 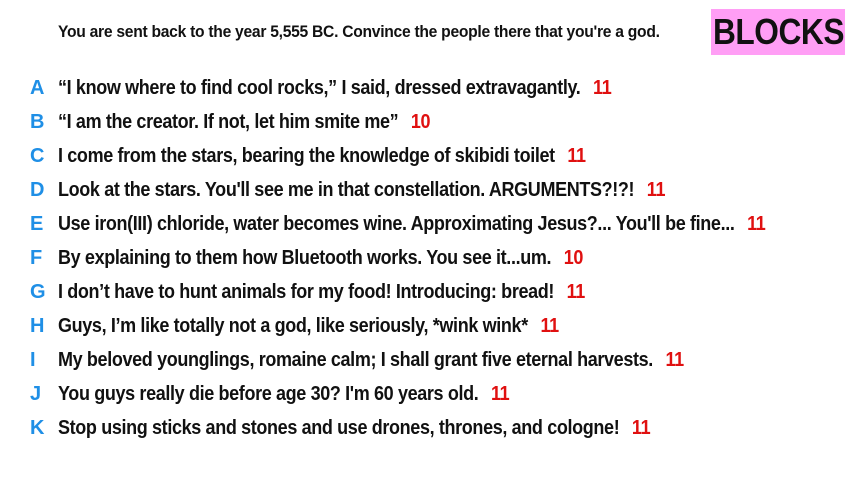 What do you see at coordinates (38, 291) in the screenshot?
I see `answer-letter: G` at bounding box center [38, 291].